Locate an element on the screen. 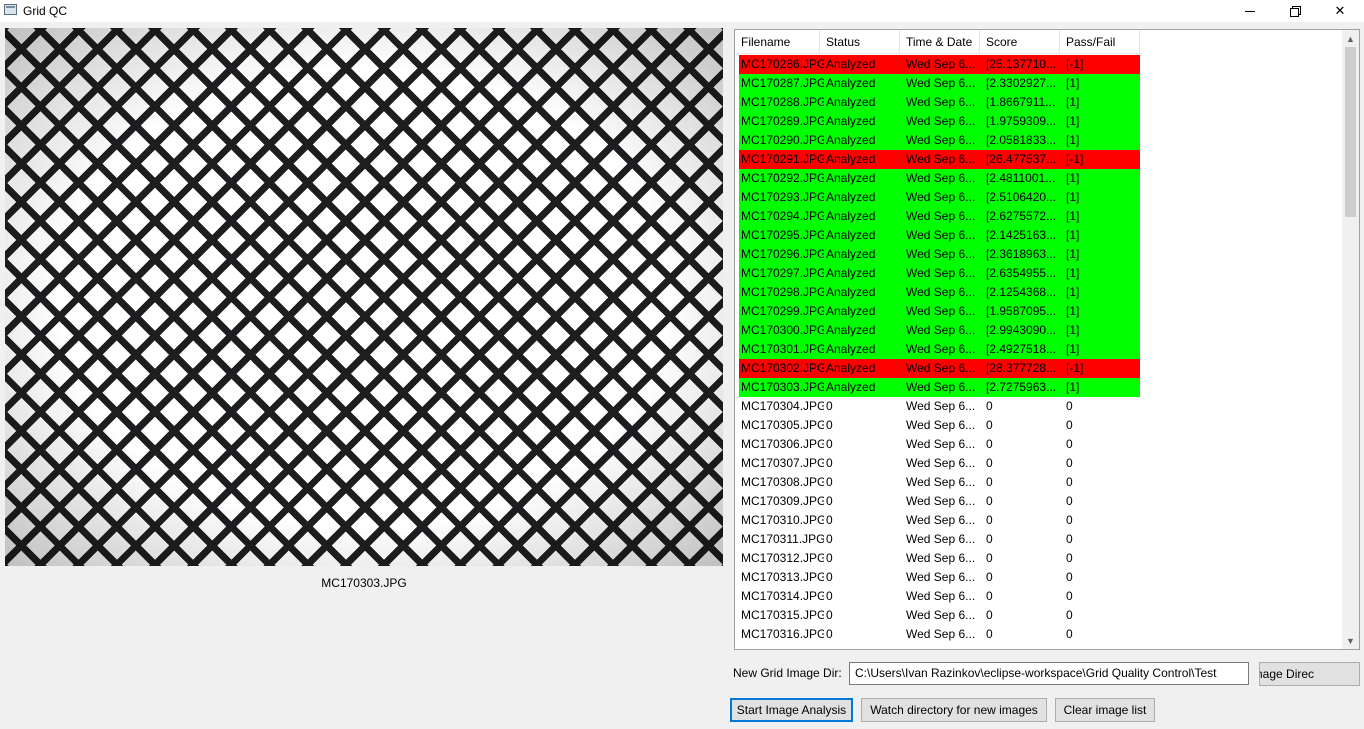  start-analysis-button: Start Image Analysis is located at coordinates (791, 710).